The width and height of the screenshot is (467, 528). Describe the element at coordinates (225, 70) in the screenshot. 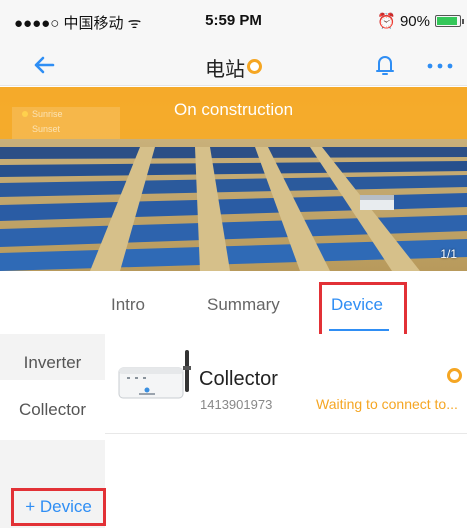

I see `page-title-text: 电站` at that location.